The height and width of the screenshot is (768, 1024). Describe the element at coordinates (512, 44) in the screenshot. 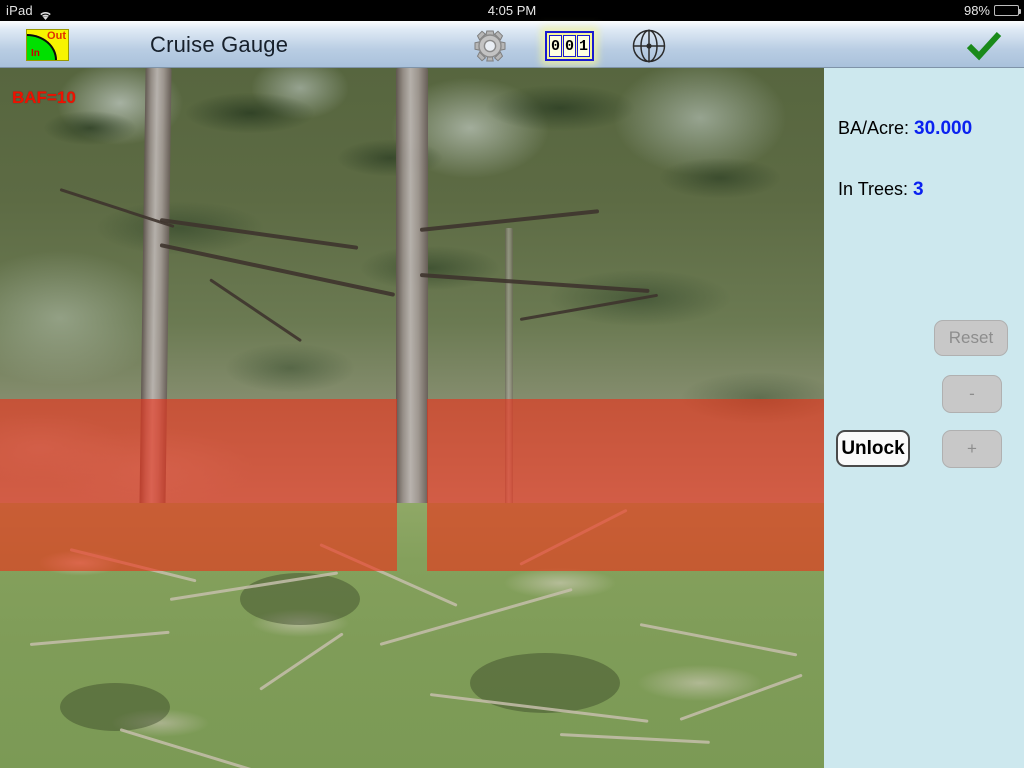

I see `app-toolbar: Out In Cruise Gauge 0 0 1` at that location.